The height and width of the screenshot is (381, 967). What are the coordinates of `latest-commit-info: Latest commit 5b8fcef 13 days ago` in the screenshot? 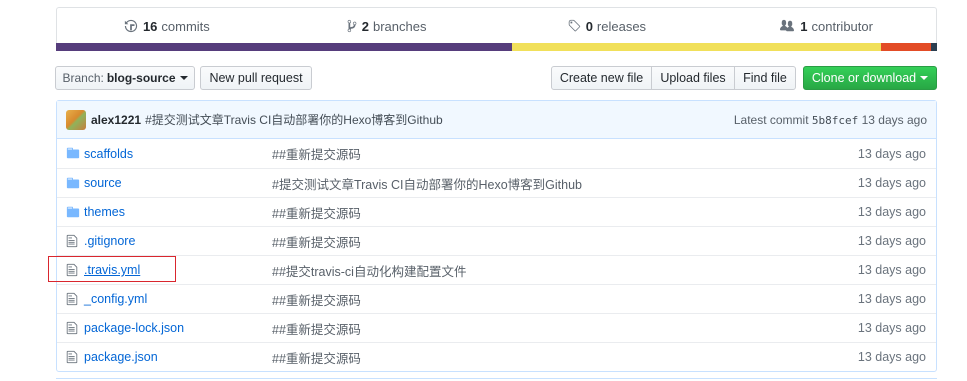 It's located at (830, 120).